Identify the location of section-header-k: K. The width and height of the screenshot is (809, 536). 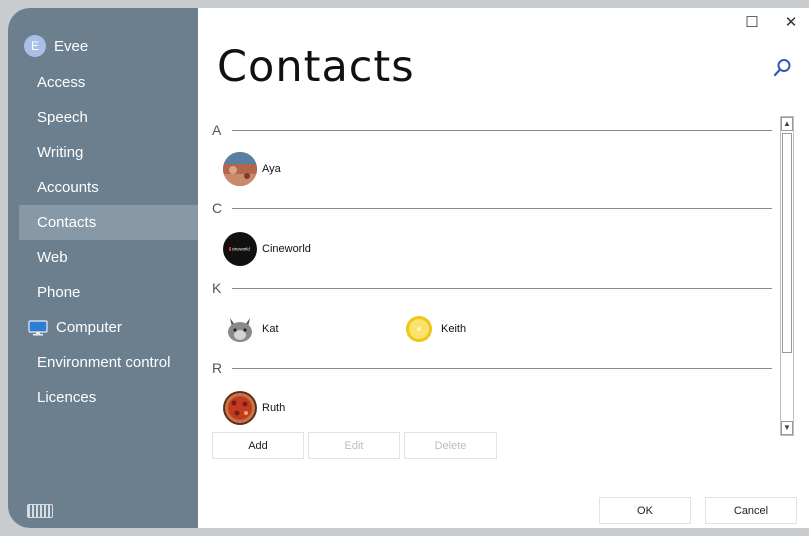
(492, 288).